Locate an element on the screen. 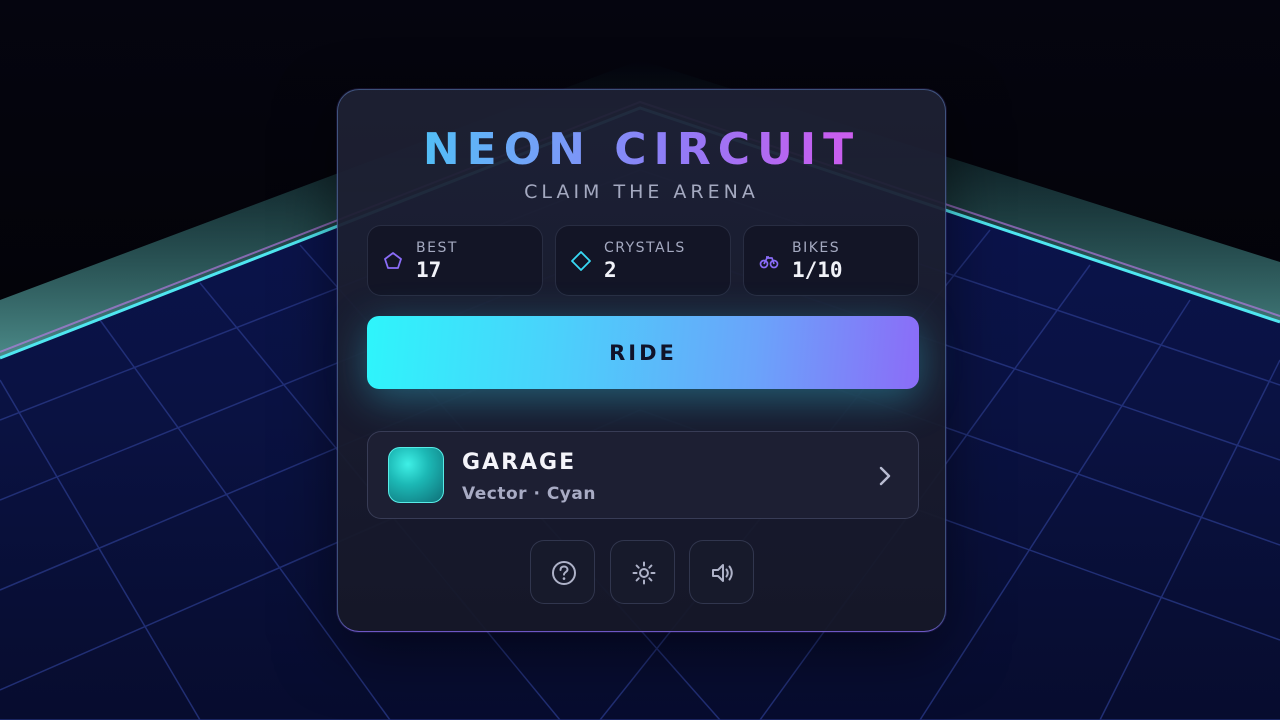 The height and width of the screenshot is (720, 1280). stat-crystals: CRYSTALS 2 is located at coordinates (643, 260).